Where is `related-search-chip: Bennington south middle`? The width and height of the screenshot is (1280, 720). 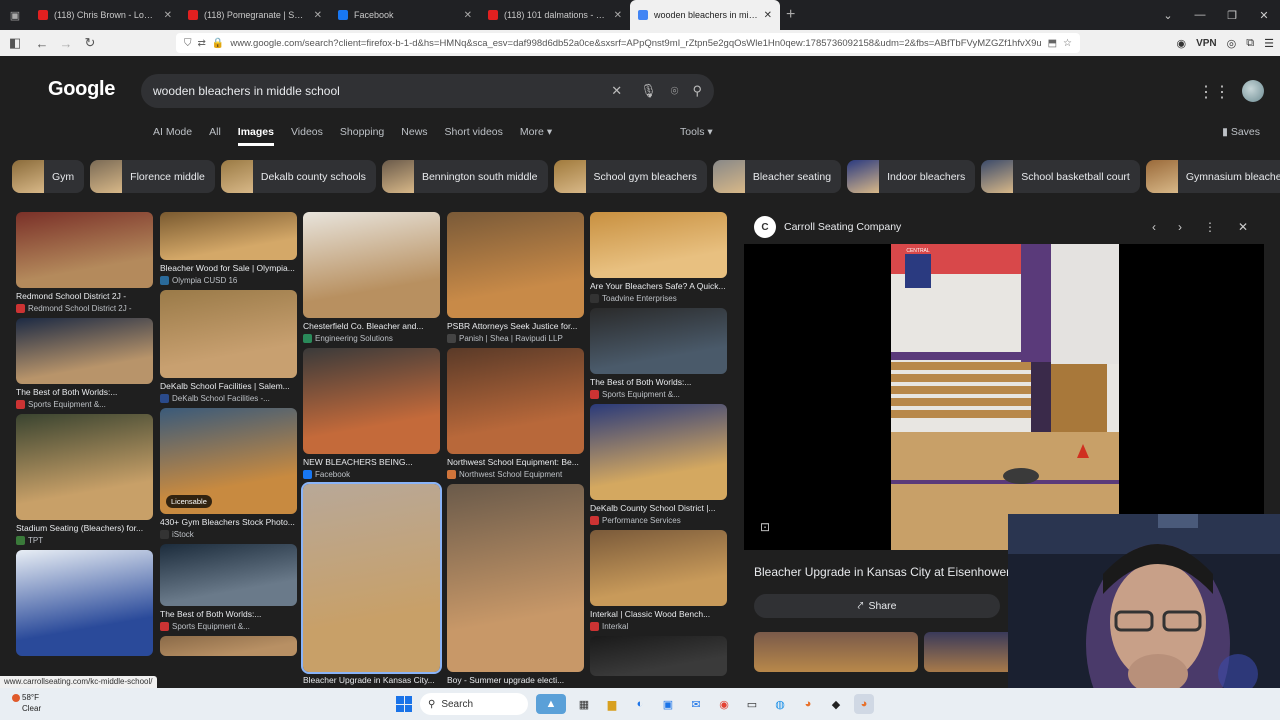
related-search-chip: Bennington south middle is located at coordinates (464, 176).